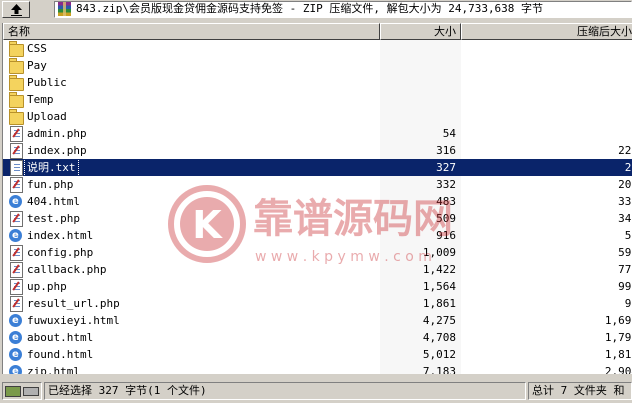 The width and height of the screenshot is (632, 403). Describe the element at coordinates (51, 167) in the screenshot. I see `file-name: 说明.txt` at that location.